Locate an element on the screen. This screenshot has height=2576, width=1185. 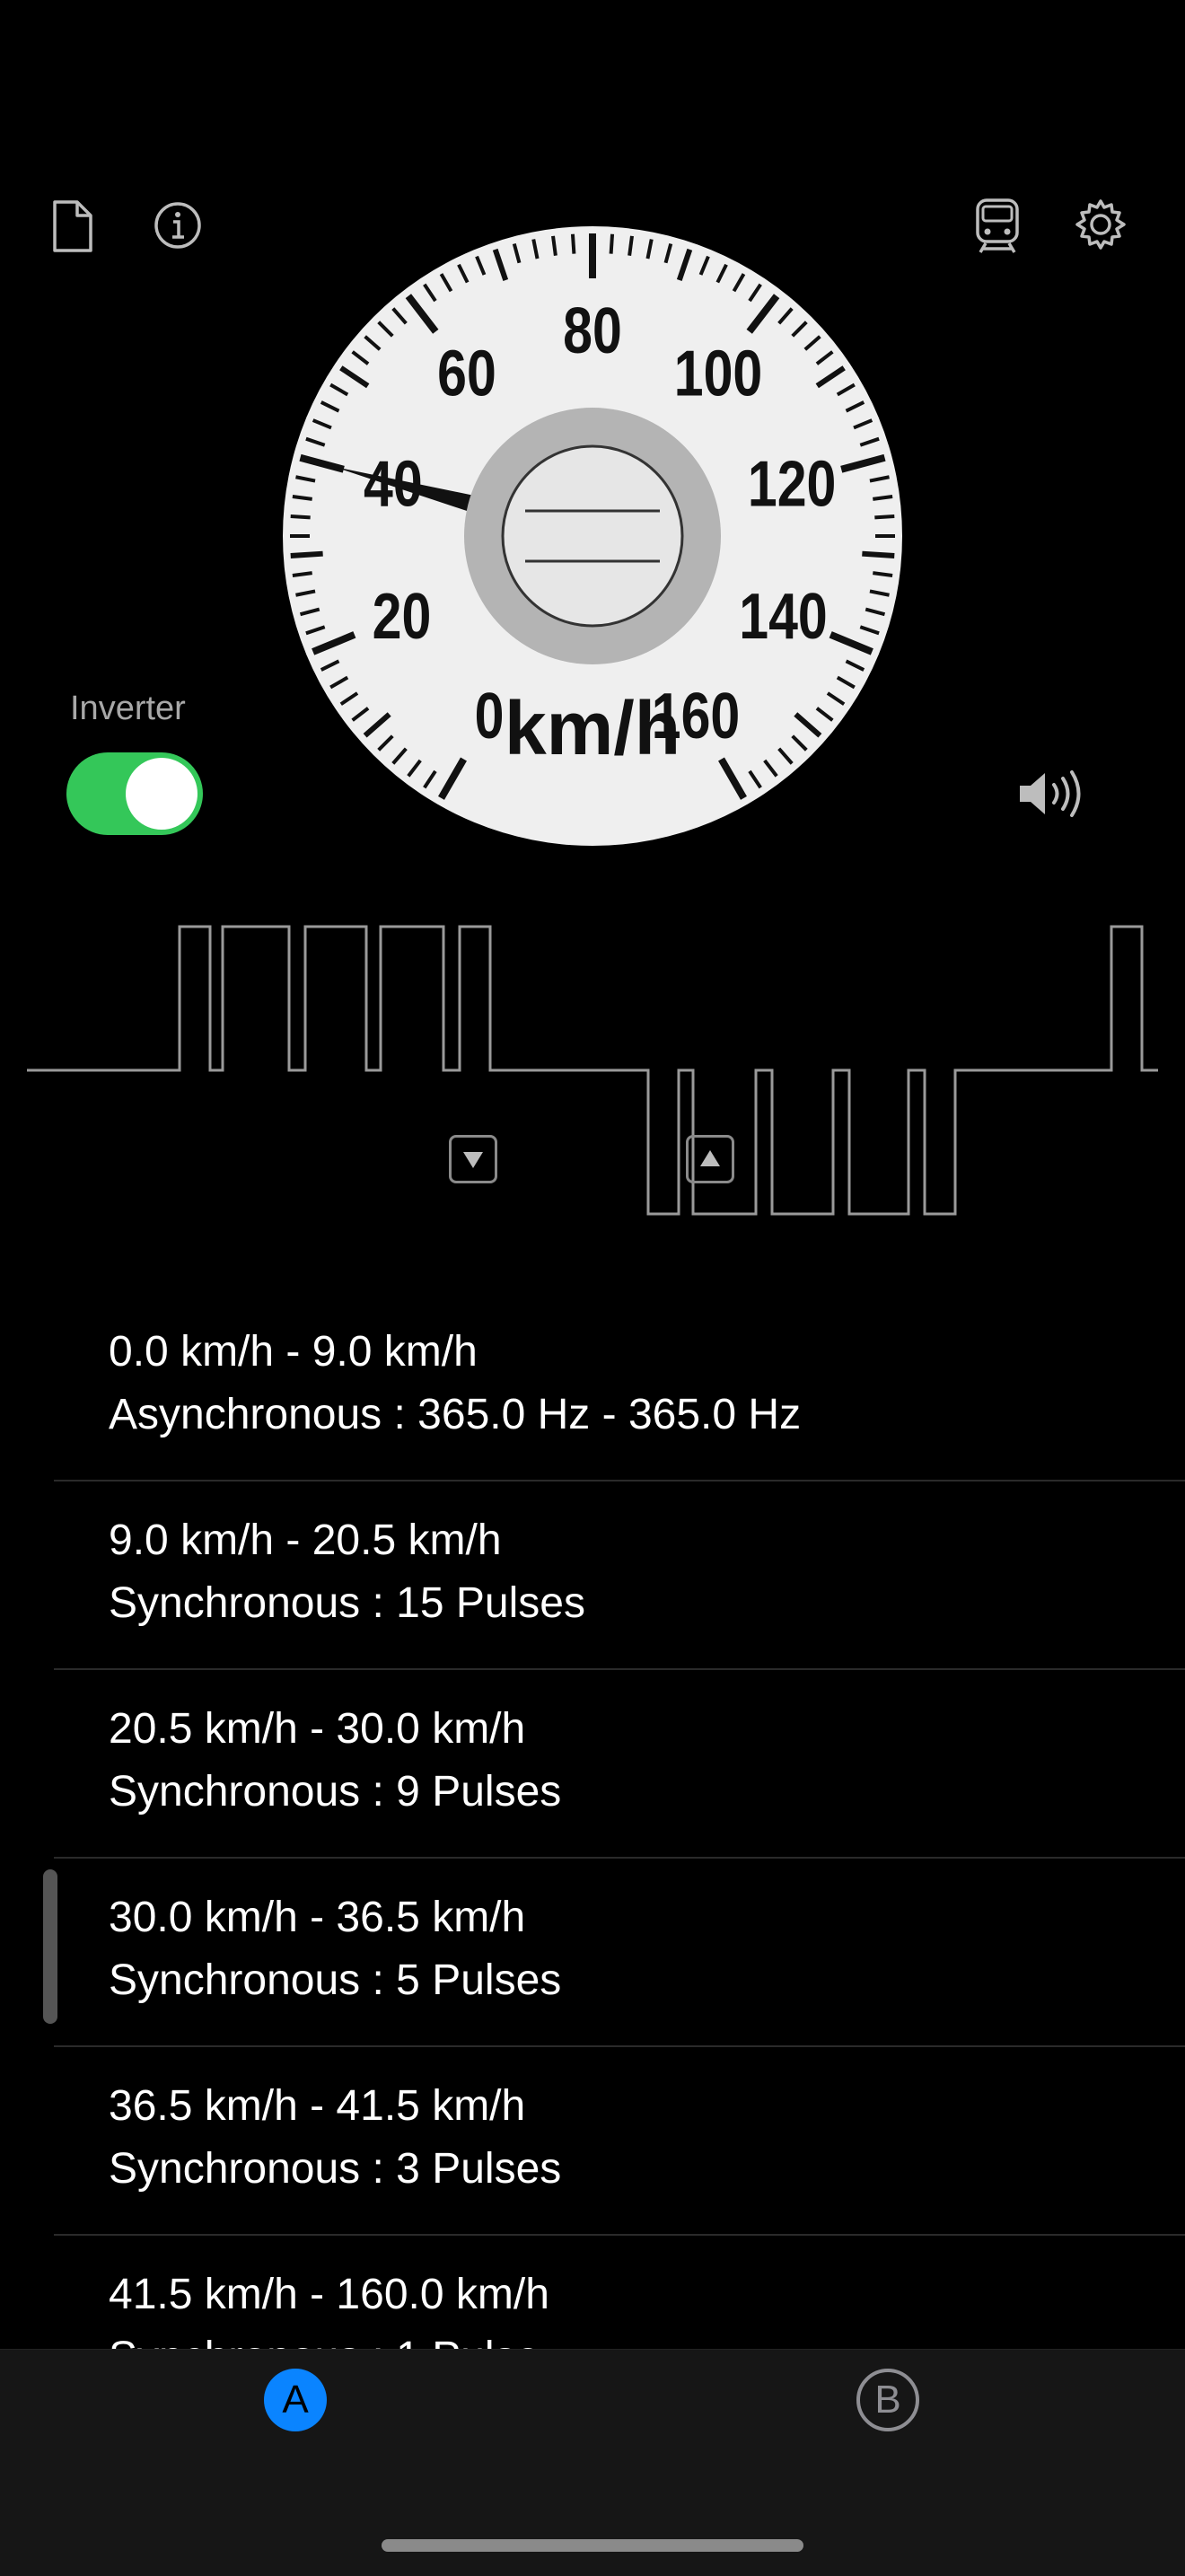
double-line-icon is located at coordinates (592, 536).